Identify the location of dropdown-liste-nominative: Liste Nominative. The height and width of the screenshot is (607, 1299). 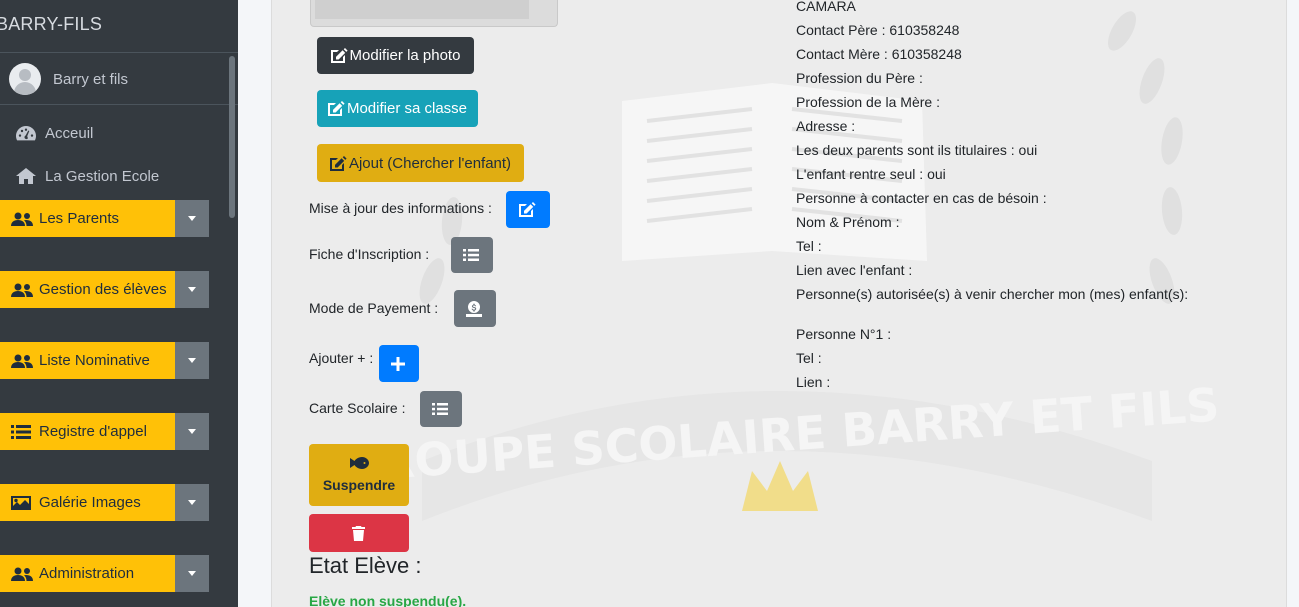
(104, 360).